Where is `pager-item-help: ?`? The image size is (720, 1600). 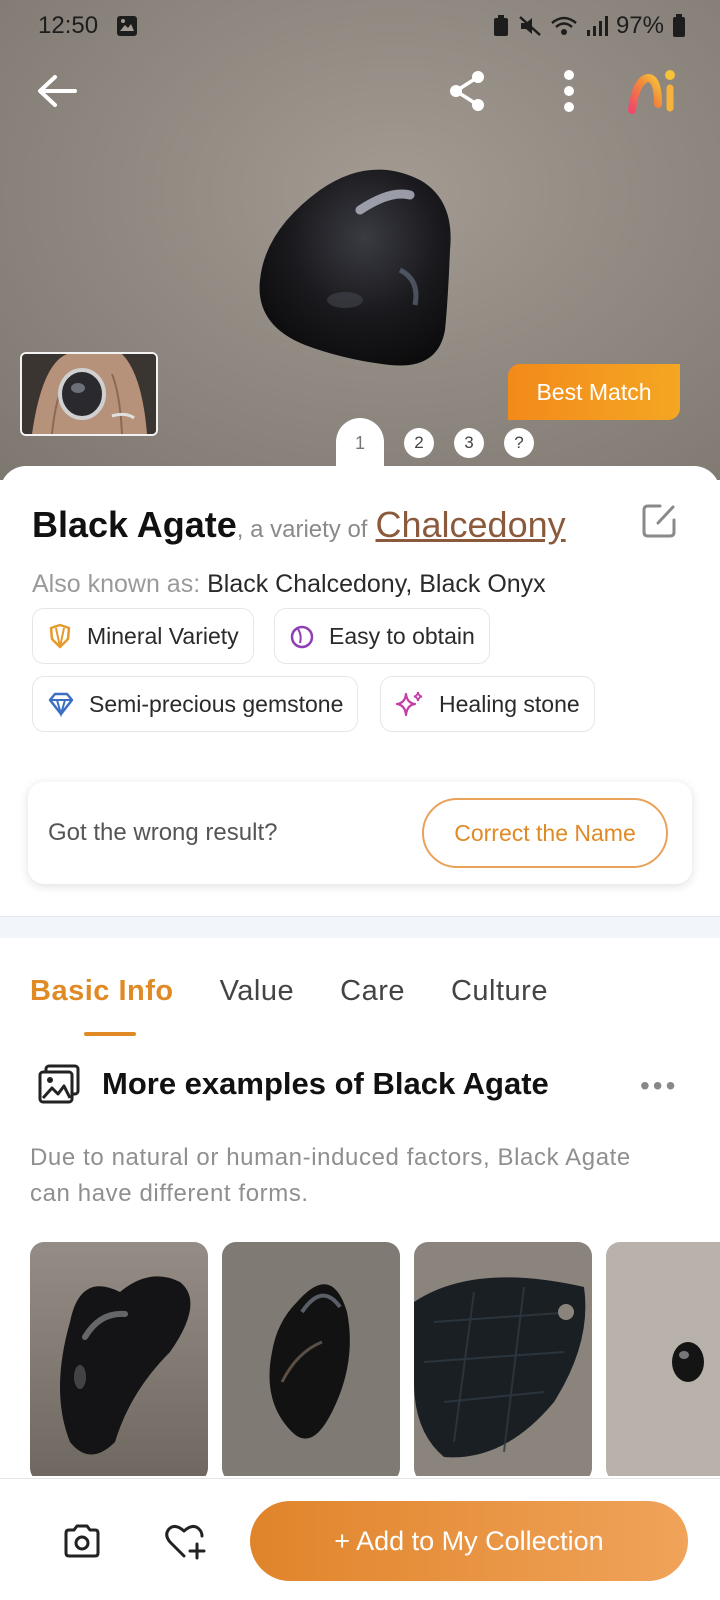 pager-item-help: ? is located at coordinates (519, 443).